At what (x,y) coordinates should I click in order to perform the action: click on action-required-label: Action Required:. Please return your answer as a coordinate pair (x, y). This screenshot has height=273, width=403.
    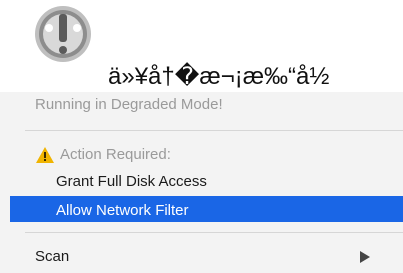
    Looking at the image, I should click on (115, 154).